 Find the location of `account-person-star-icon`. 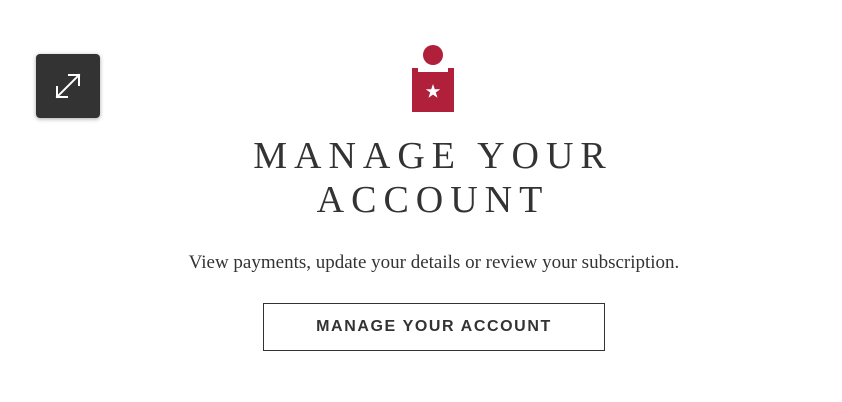

account-person-star-icon is located at coordinates (435, 79).